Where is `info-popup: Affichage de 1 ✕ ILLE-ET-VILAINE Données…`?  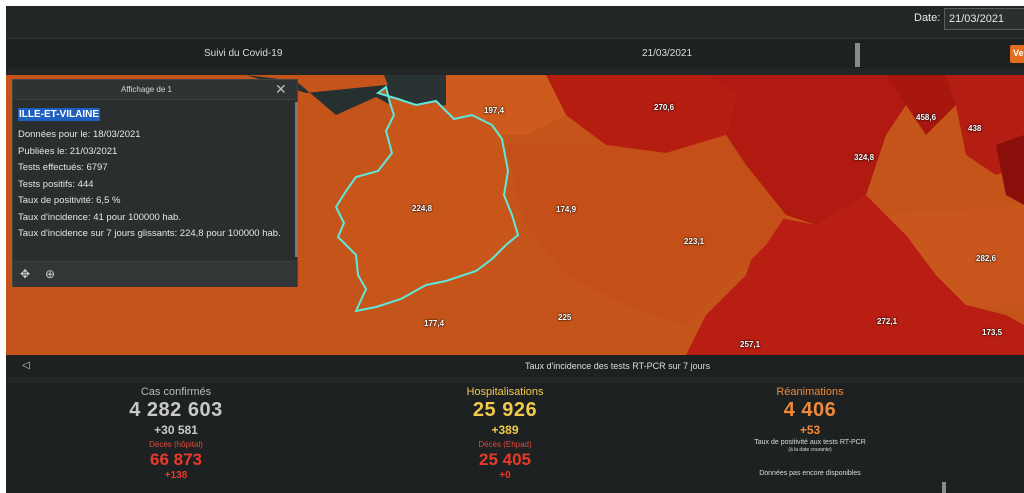 info-popup: Affichage de 1 ✕ ILLE-ET-VILAINE Données… is located at coordinates (155, 183).